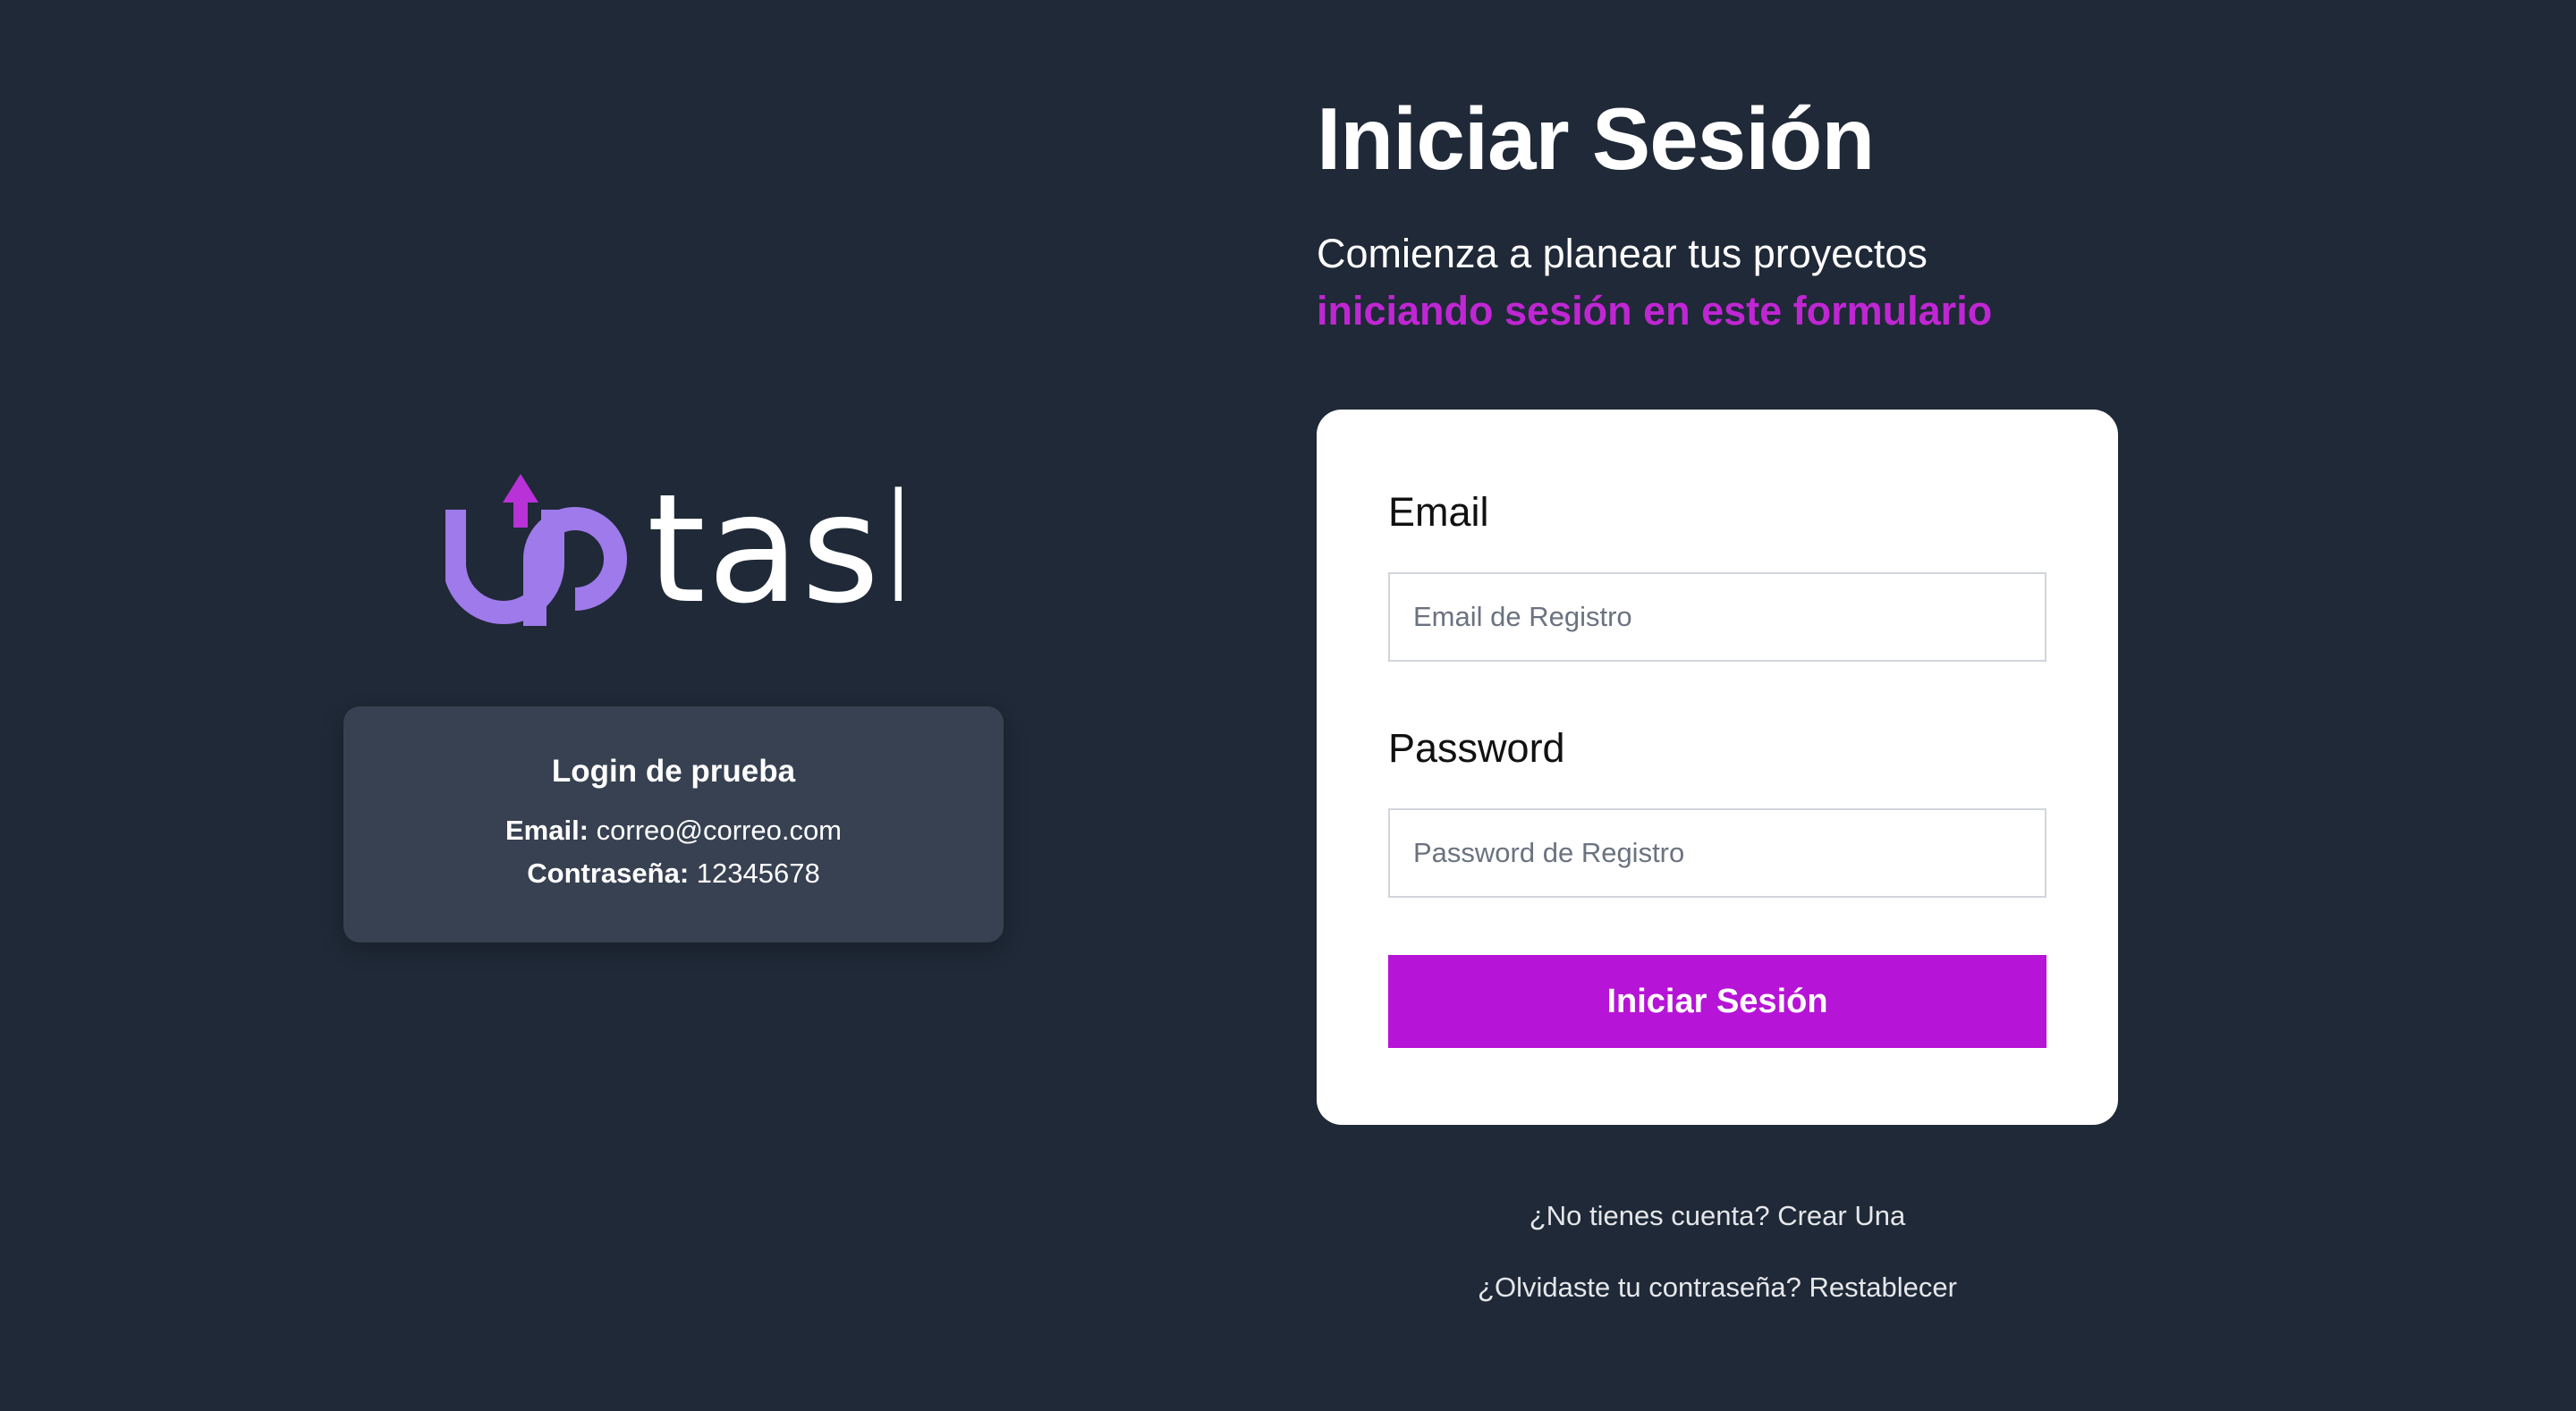 The width and height of the screenshot is (2576, 1411). Describe the element at coordinates (758, 874) in the screenshot. I see `demo-password-value: 12345678` at that location.